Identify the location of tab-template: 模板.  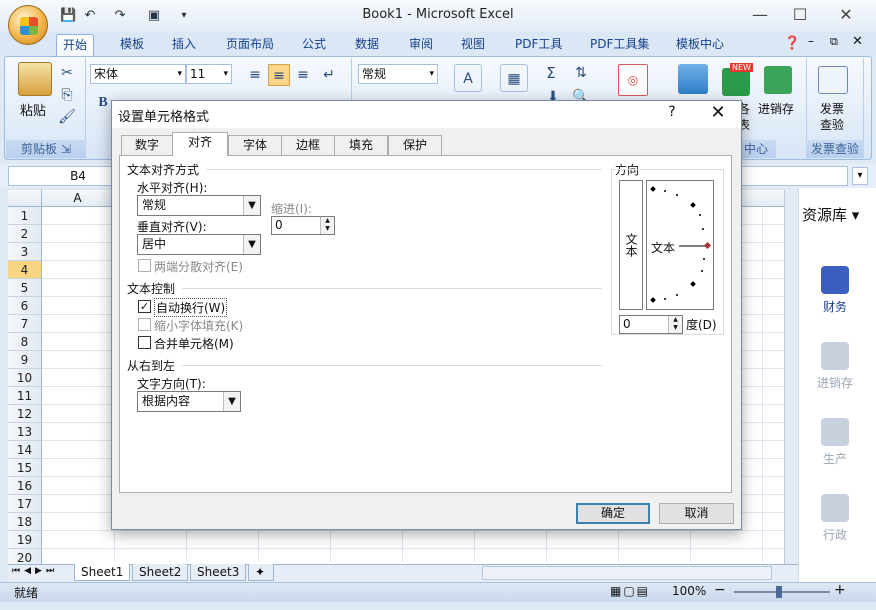
(132, 45).